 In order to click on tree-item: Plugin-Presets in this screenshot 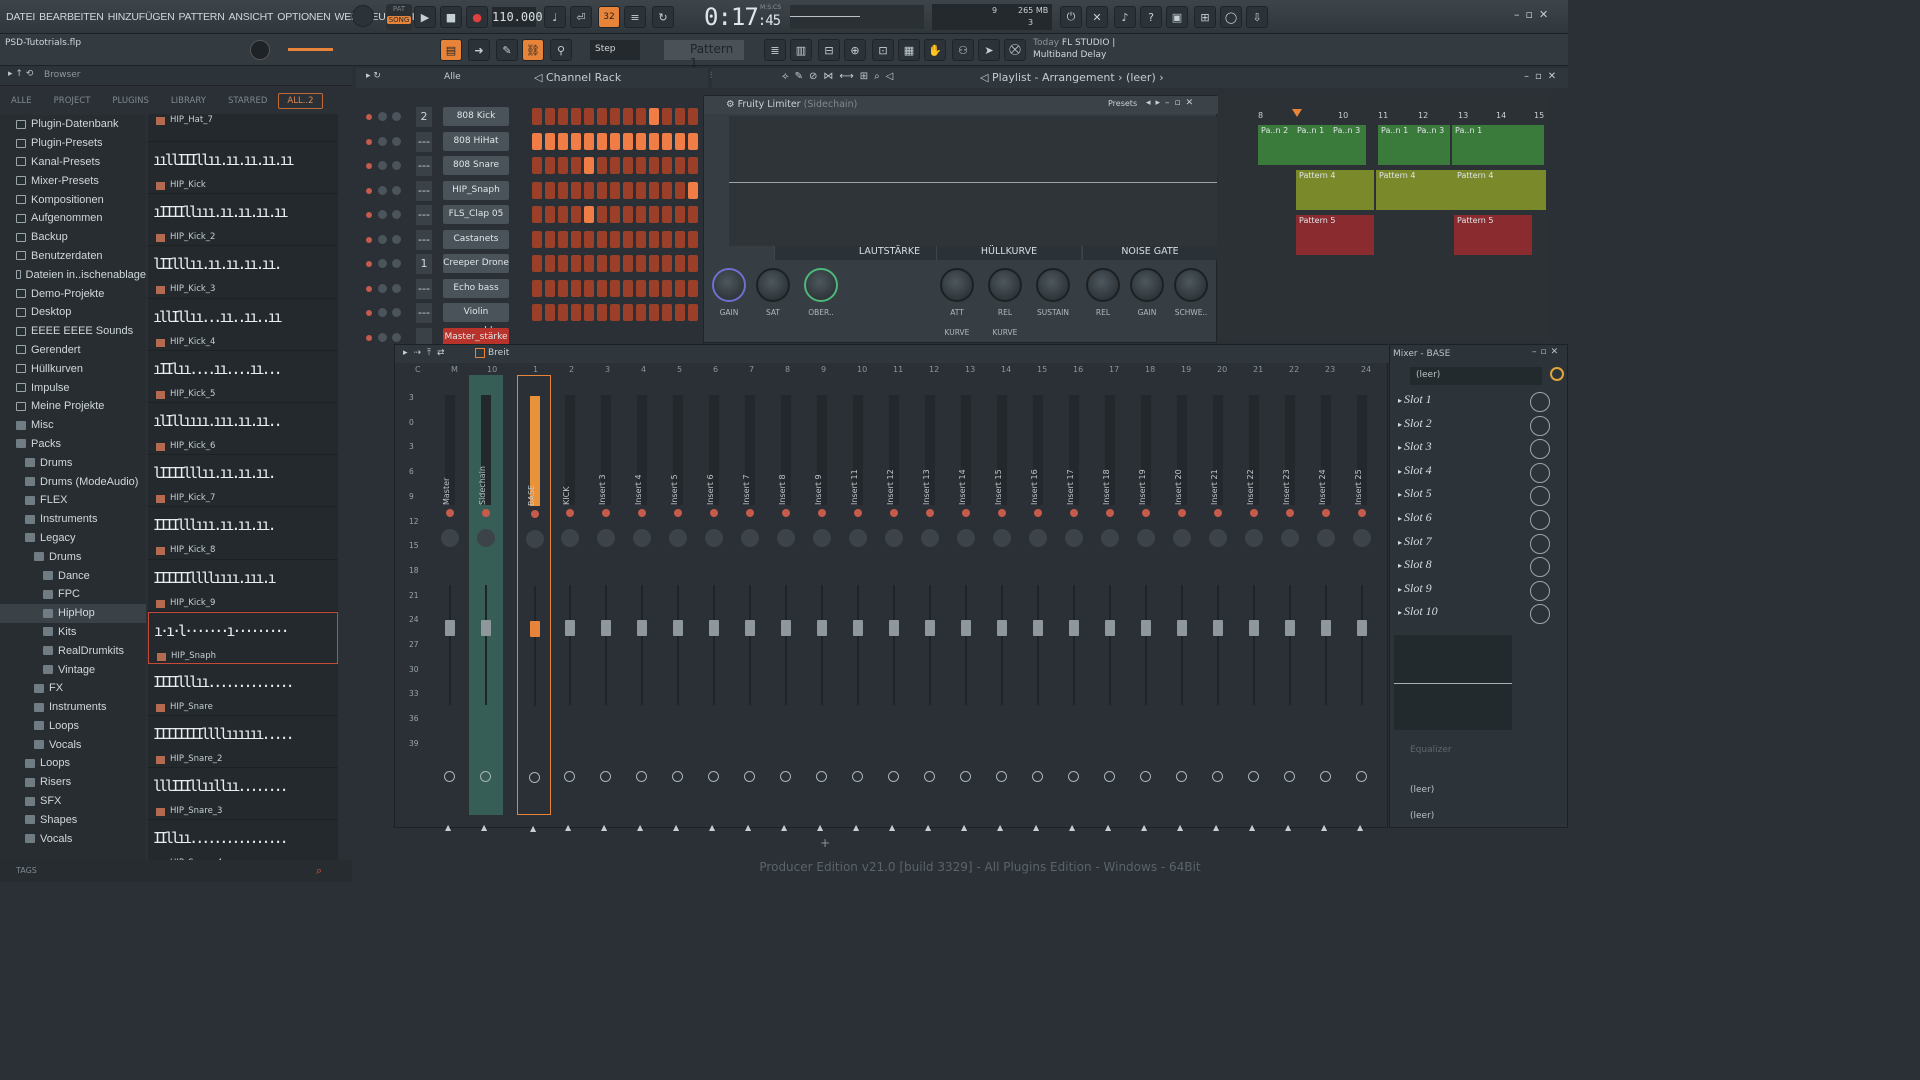, I will do `click(73, 143)`.